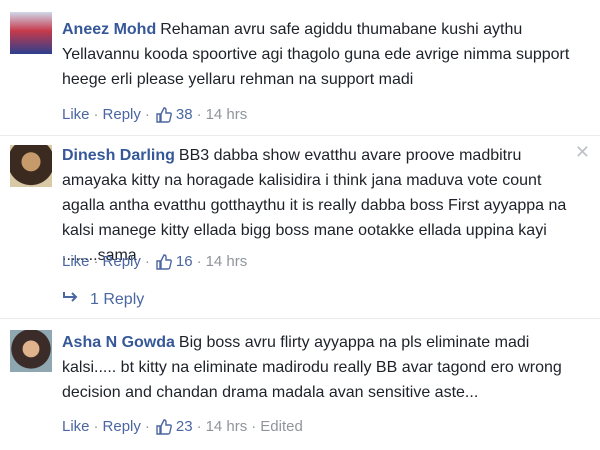  What do you see at coordinates (118, 155) in the screenshot?
I see `comment-author: Dinesh Darling` at bounding box center [118, 155].